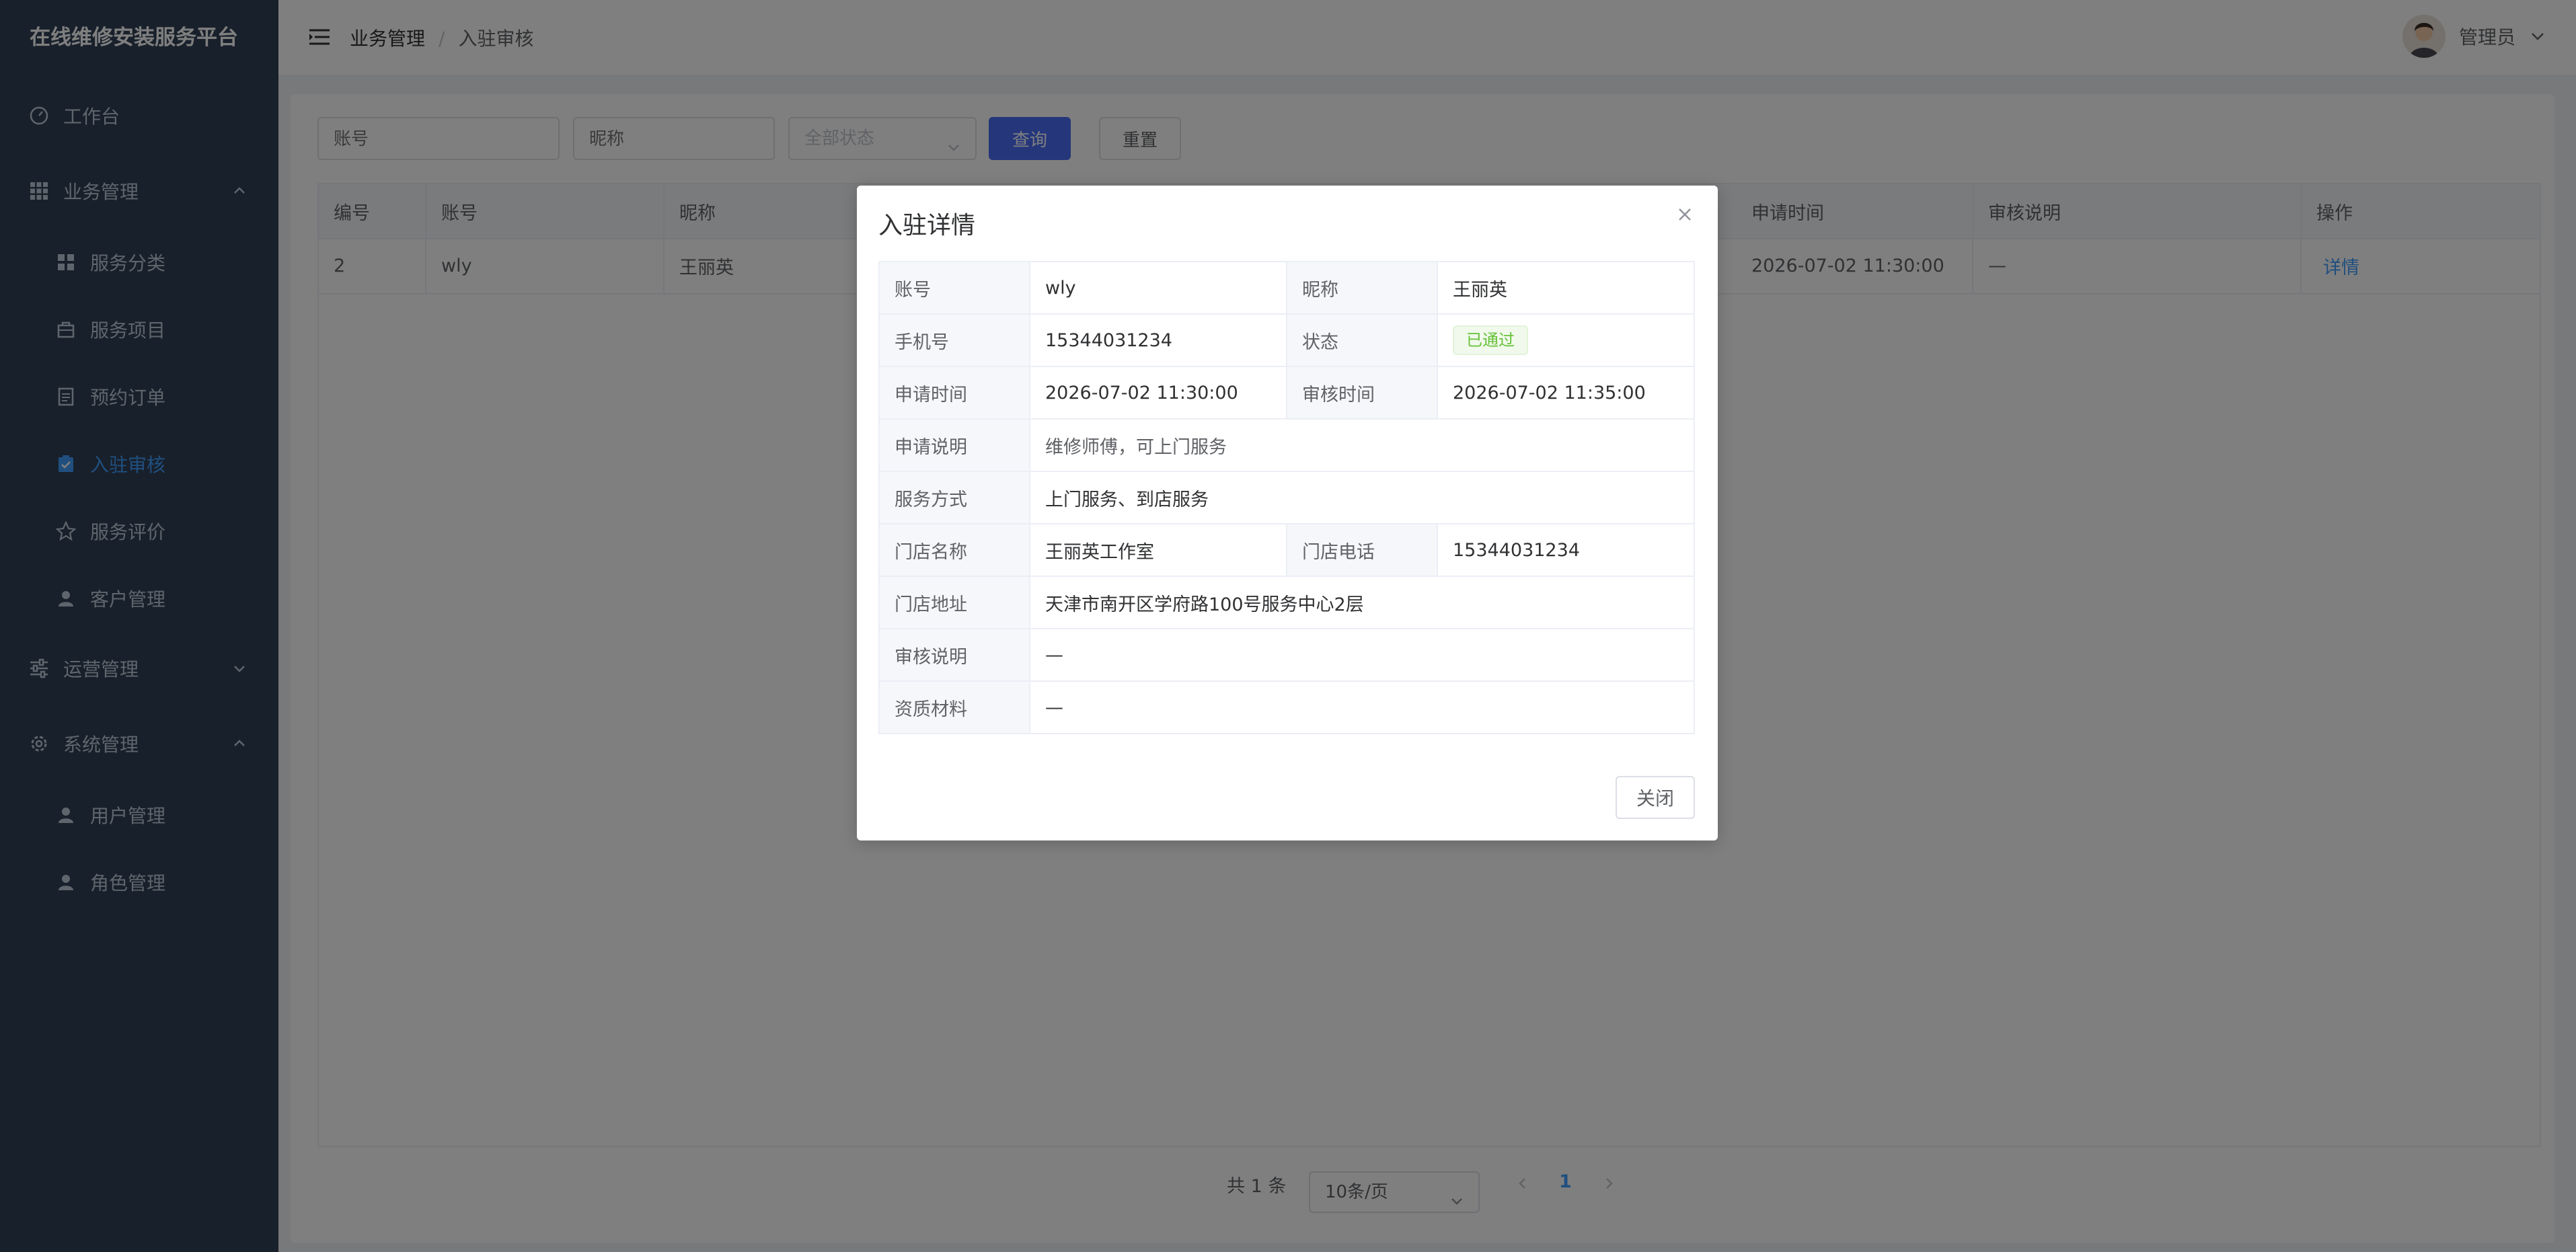  Describe the element at coordinates (954, 445) in the screenshot. I see `field-label: 申请说明` at that location.